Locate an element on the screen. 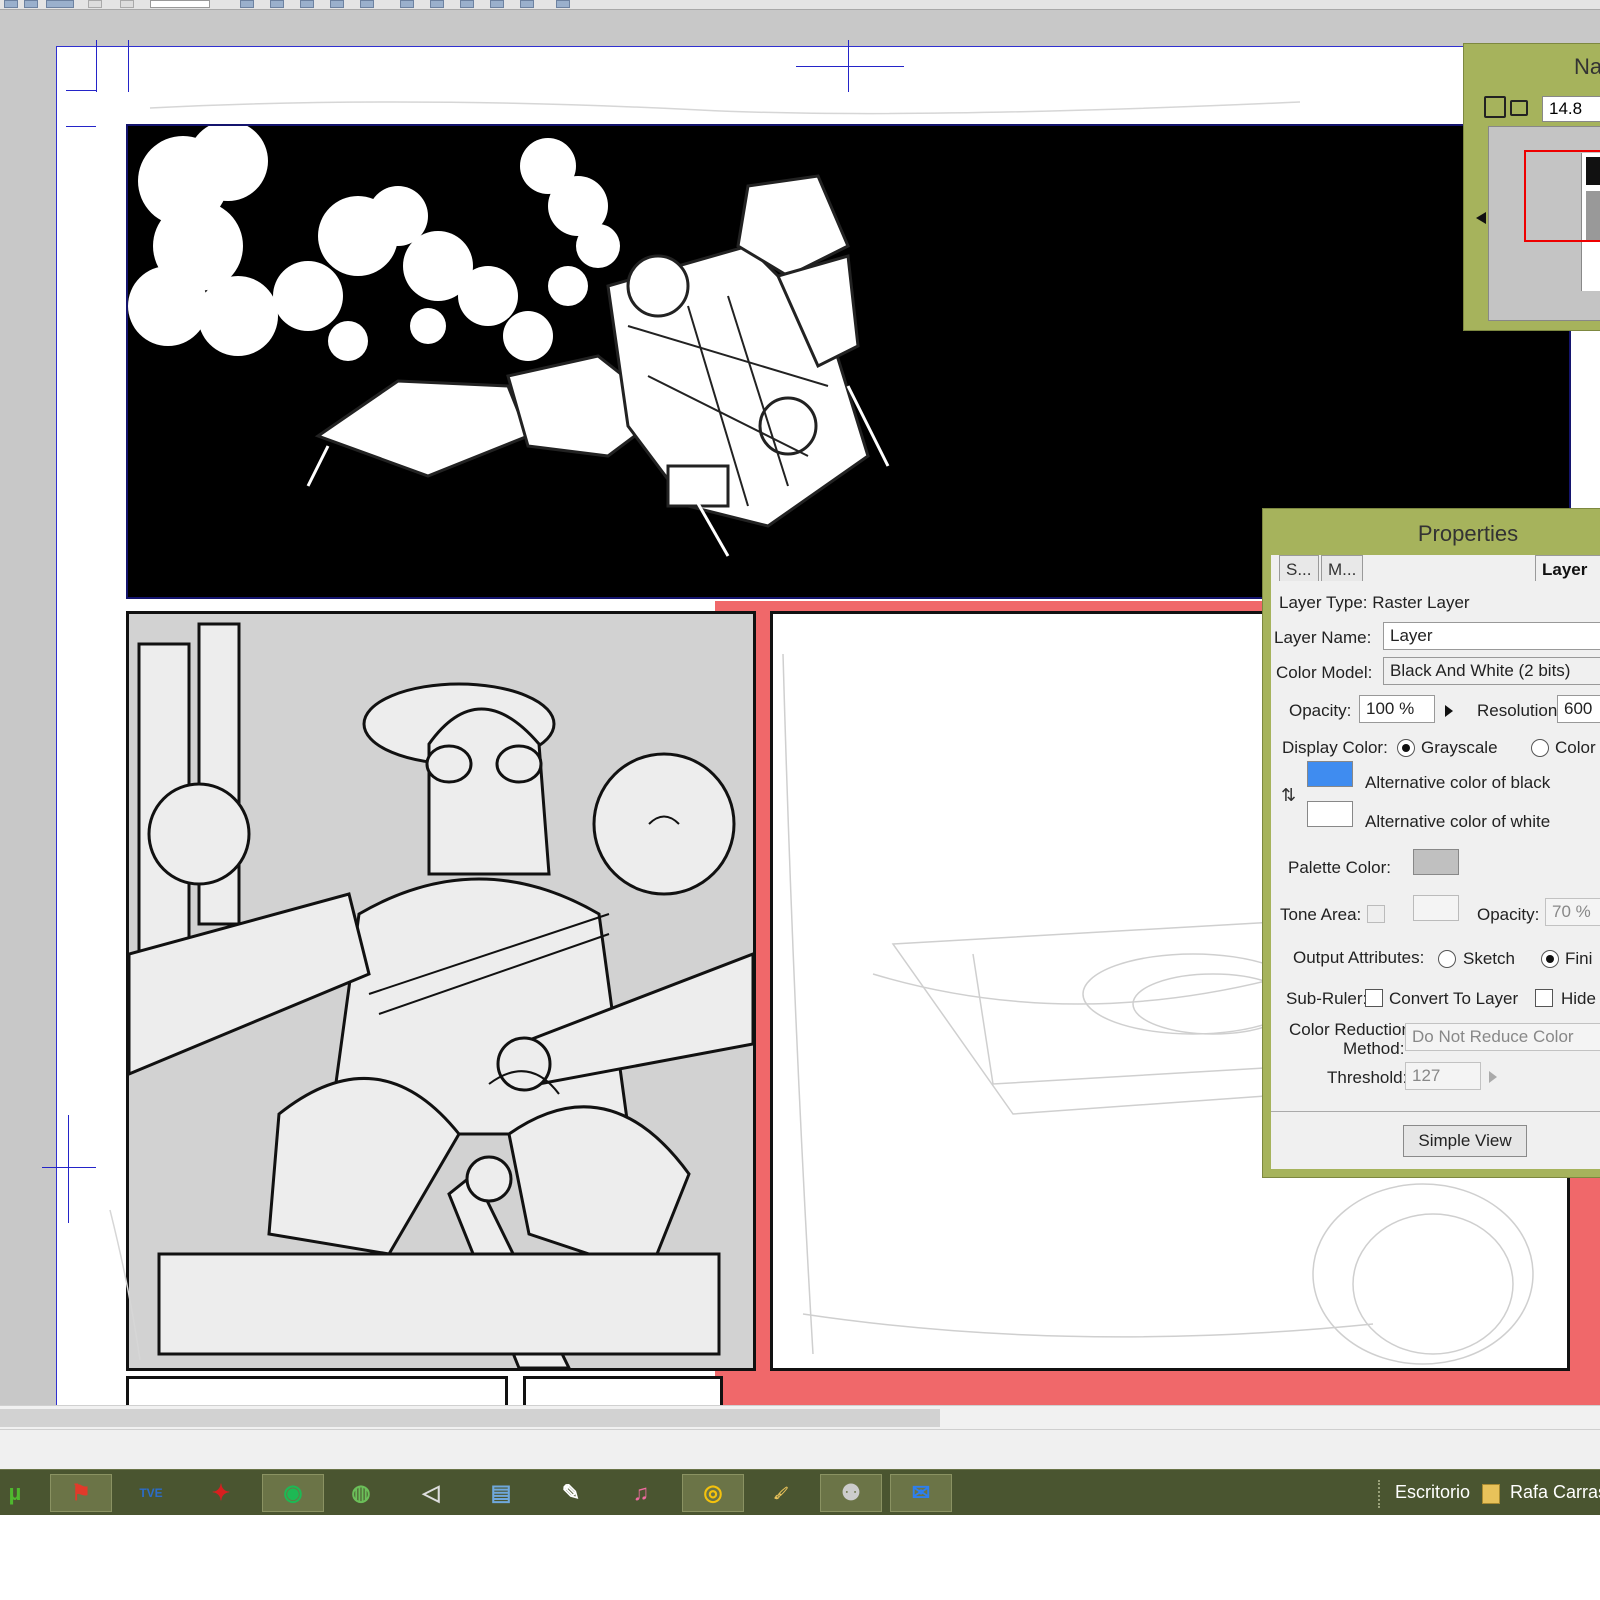 The width and height of the screenshot is (1600, 1600). panel-bottom-middle is located at coordinates (623, 1390).